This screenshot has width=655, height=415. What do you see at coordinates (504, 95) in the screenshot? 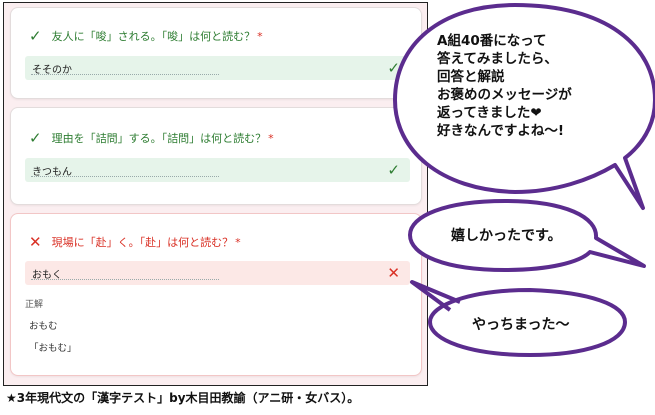
I see `big-bubble-line: お褒めのメッセージが` at bounding box center [504, 95].